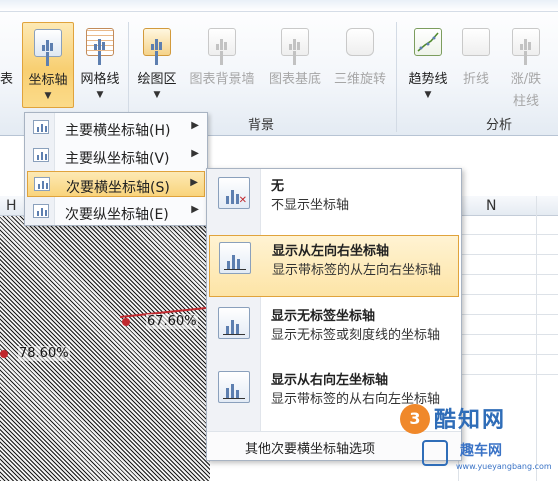 The height and width of the screenshot is (481, 558). I want to click on trendline-button-label: 趋势线, so click(428, 79).